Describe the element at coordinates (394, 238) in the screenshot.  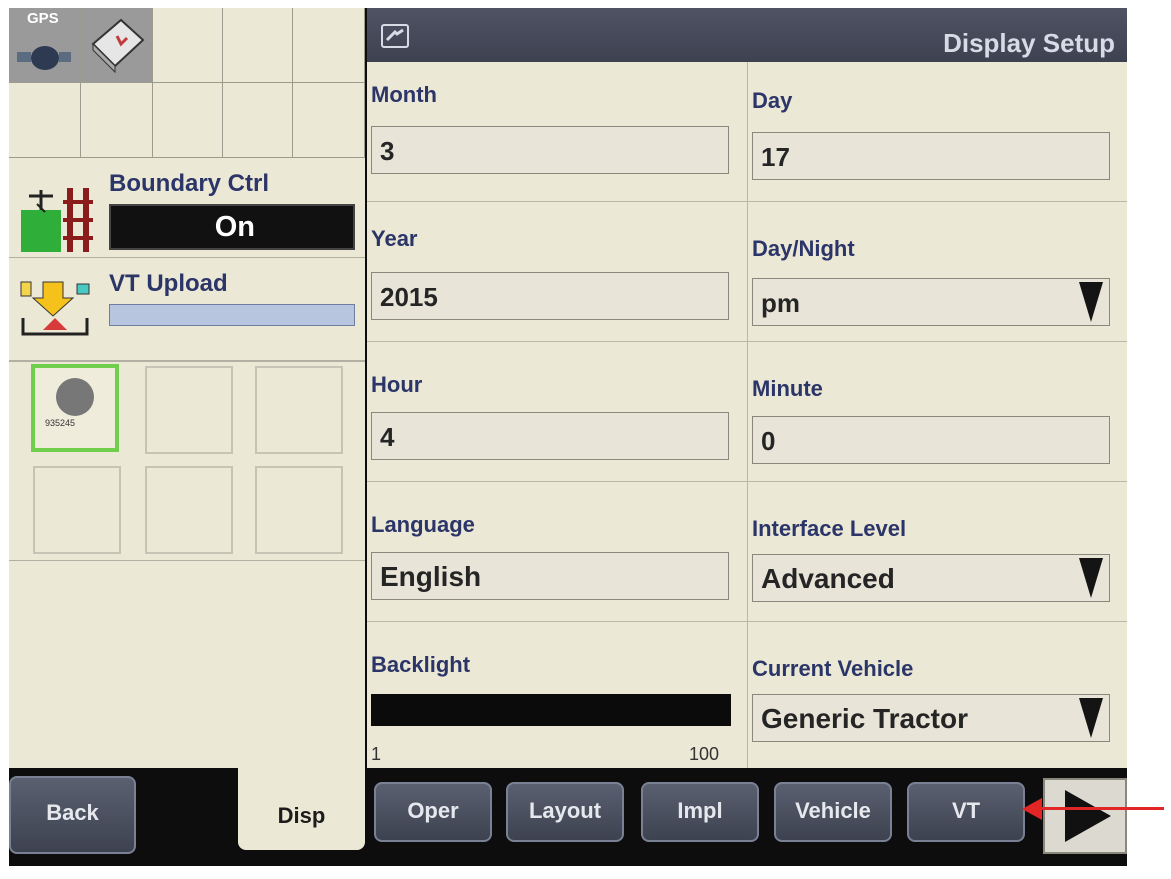
I see `year-label: Year` at that location.